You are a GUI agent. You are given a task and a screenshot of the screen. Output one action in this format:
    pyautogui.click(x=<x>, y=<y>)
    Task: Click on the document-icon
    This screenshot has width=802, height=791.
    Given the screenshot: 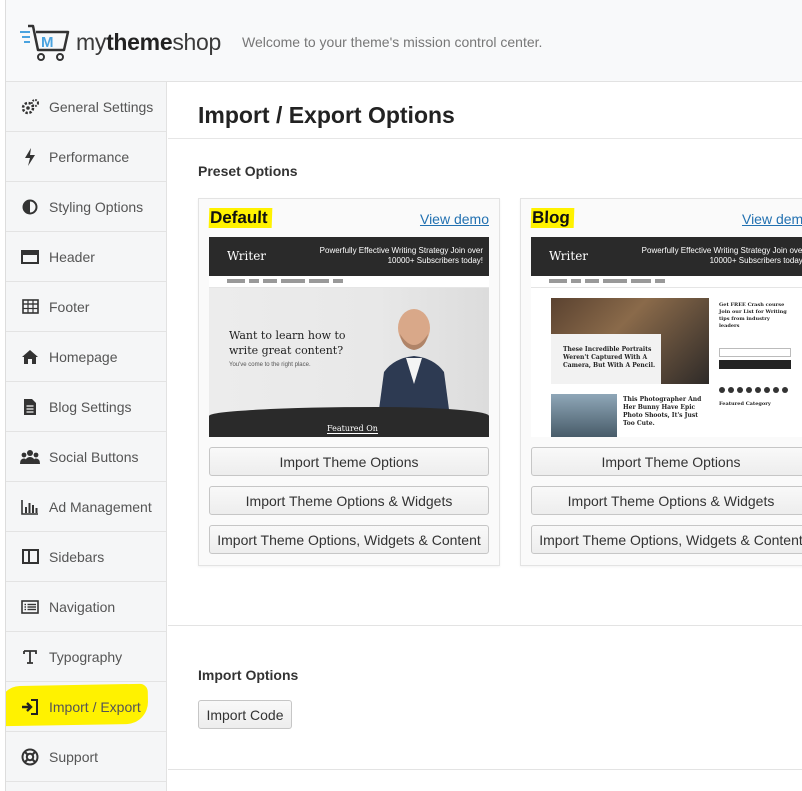 What is the action you would take?
    pyautogui.click(x=30, y=407)
    